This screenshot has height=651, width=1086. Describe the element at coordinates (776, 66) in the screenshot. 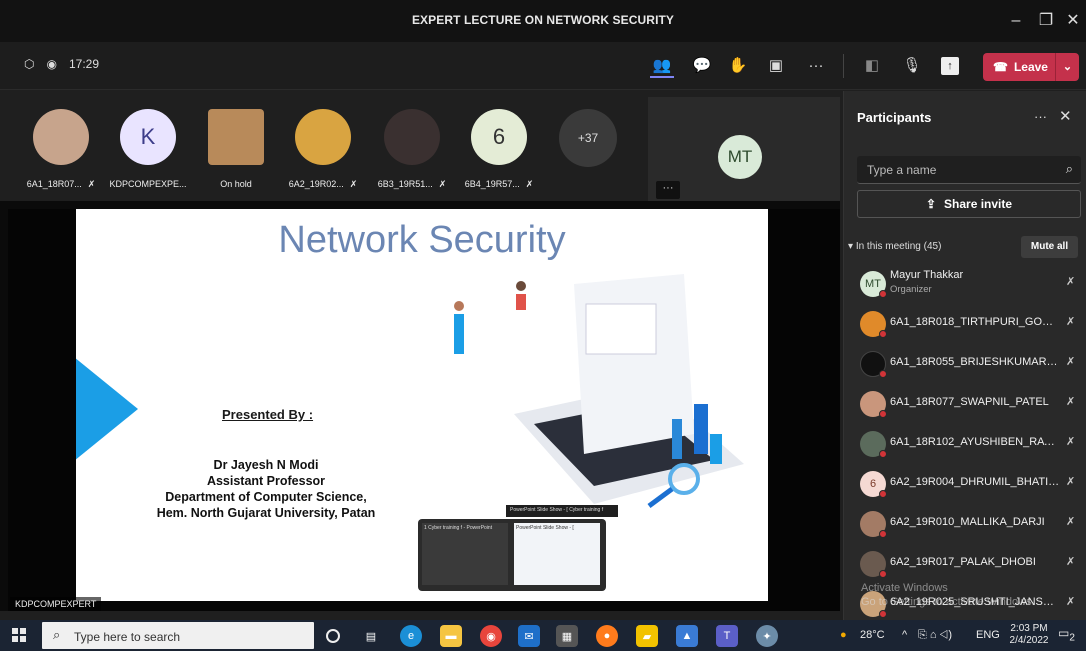

I see `rooms-icon: ▣` at that location.